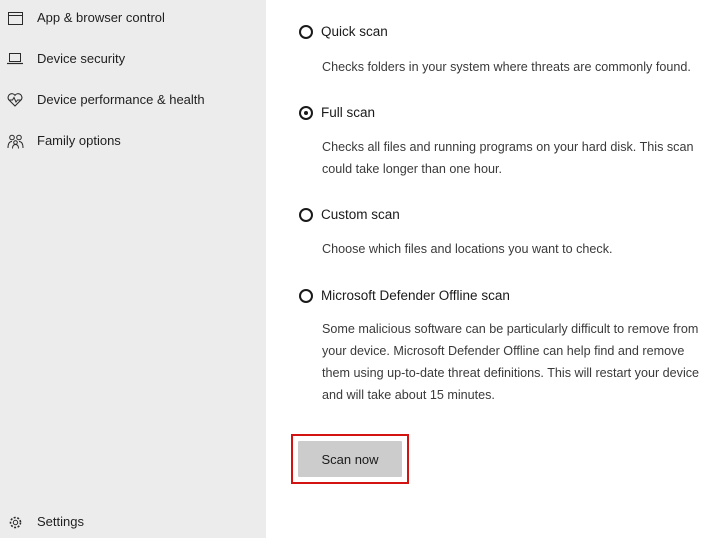 The height and width of the screenshot is (538, 720). I want to click on family-icon, so click(15, 141).